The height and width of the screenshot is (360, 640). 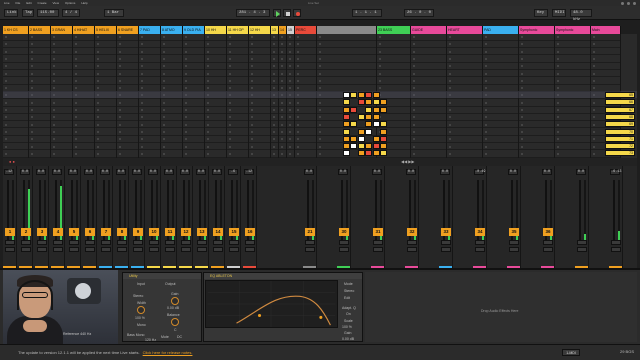 What do you see at coordinates (10, 232) in the screenshot?
I see `track-activator-button: 1` at bounding box center [10, 232].